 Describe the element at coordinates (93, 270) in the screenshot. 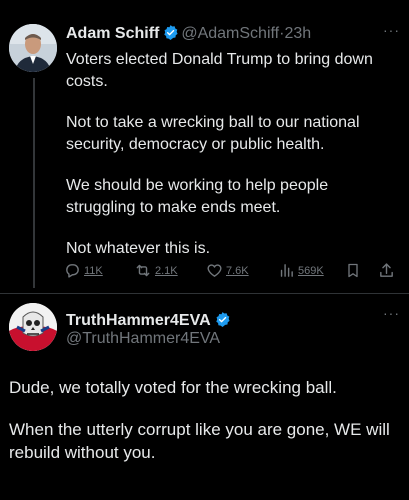

I see `reply-count: 11K` at that location.